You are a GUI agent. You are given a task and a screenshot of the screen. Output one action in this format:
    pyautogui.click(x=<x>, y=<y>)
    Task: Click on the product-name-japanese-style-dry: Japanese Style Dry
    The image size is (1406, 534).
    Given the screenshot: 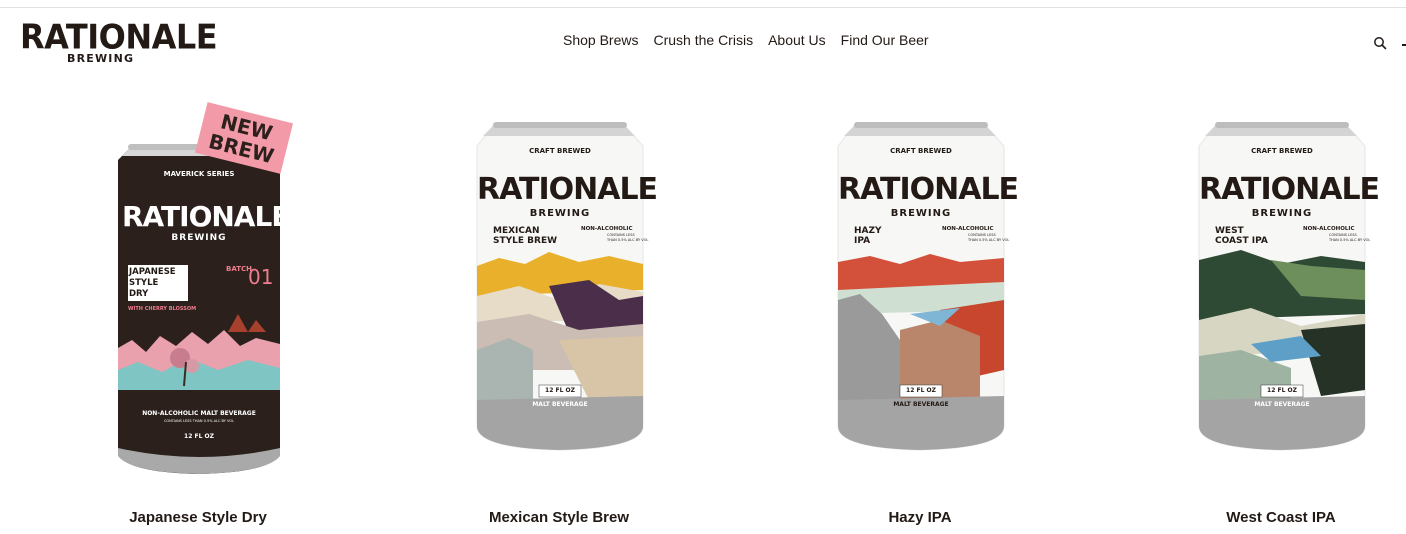 What is the action you would take?
    pyautogui.click(x=198, y=517)
    